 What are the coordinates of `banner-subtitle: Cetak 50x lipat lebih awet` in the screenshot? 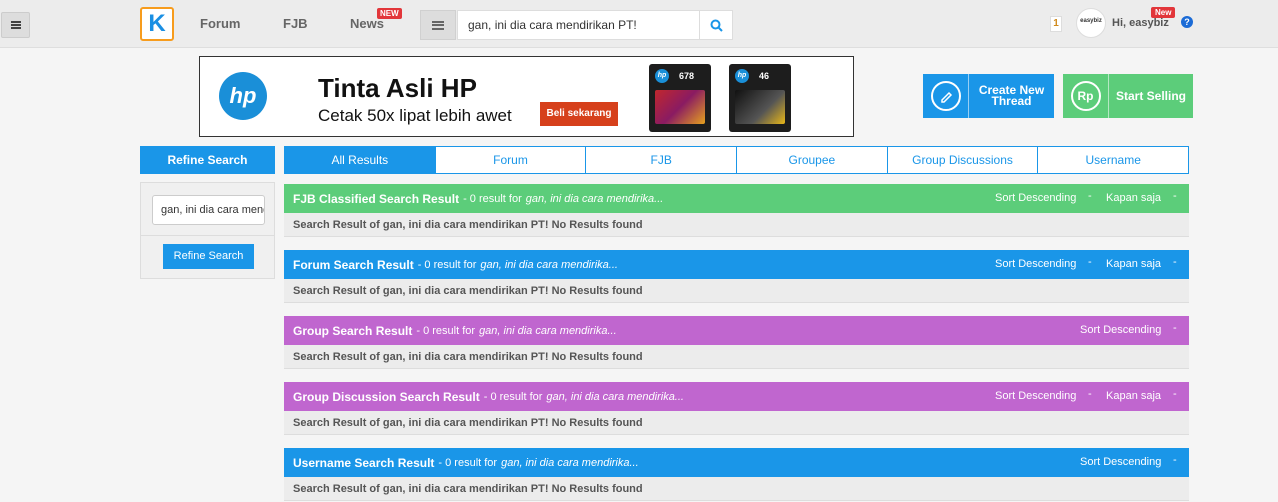 It's located at (415, 115).